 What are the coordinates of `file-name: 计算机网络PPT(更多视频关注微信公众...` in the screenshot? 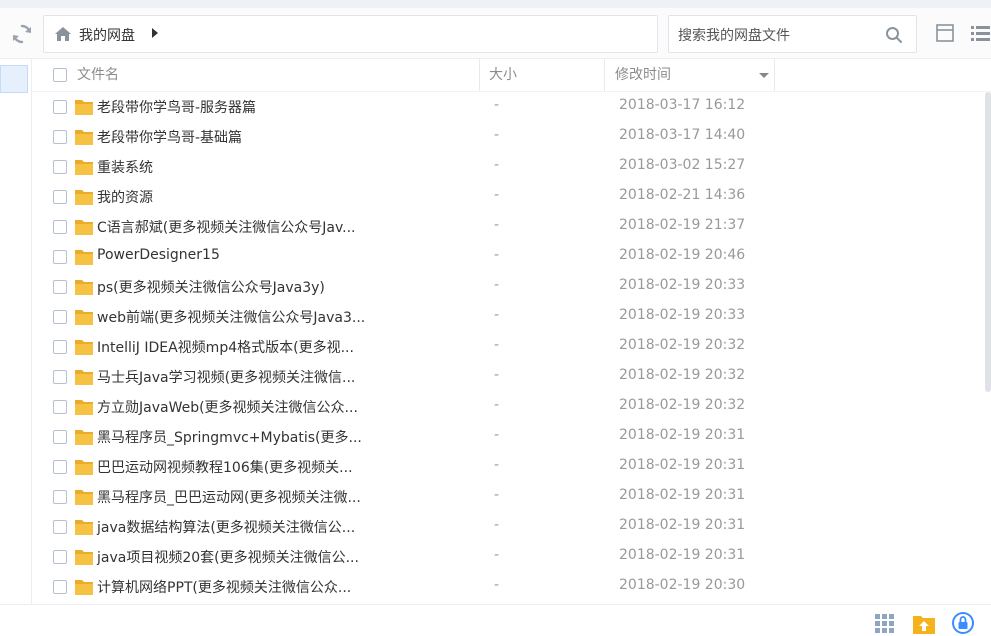 It's located at (224, 587).